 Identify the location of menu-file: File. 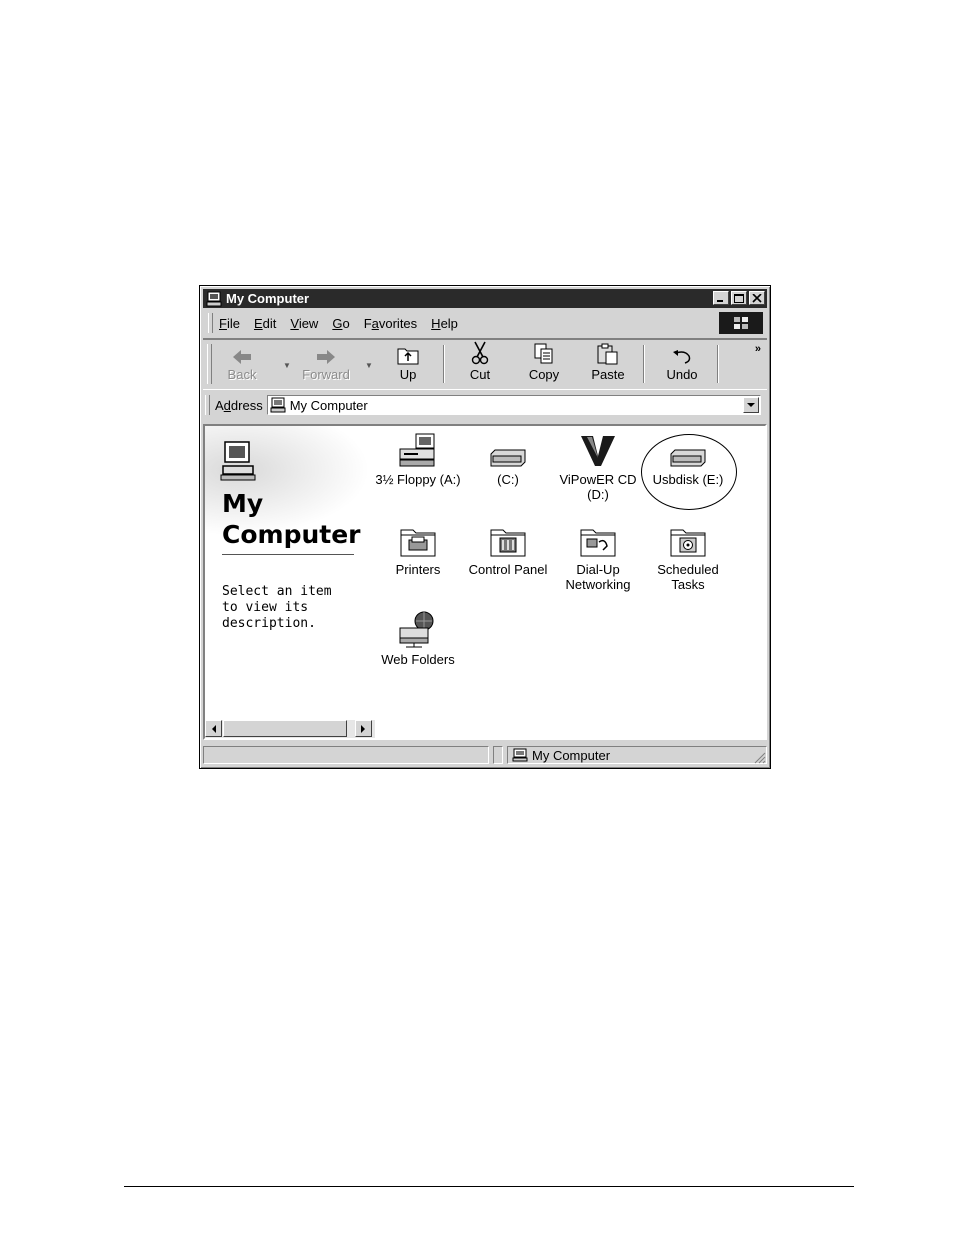
(229, 323).